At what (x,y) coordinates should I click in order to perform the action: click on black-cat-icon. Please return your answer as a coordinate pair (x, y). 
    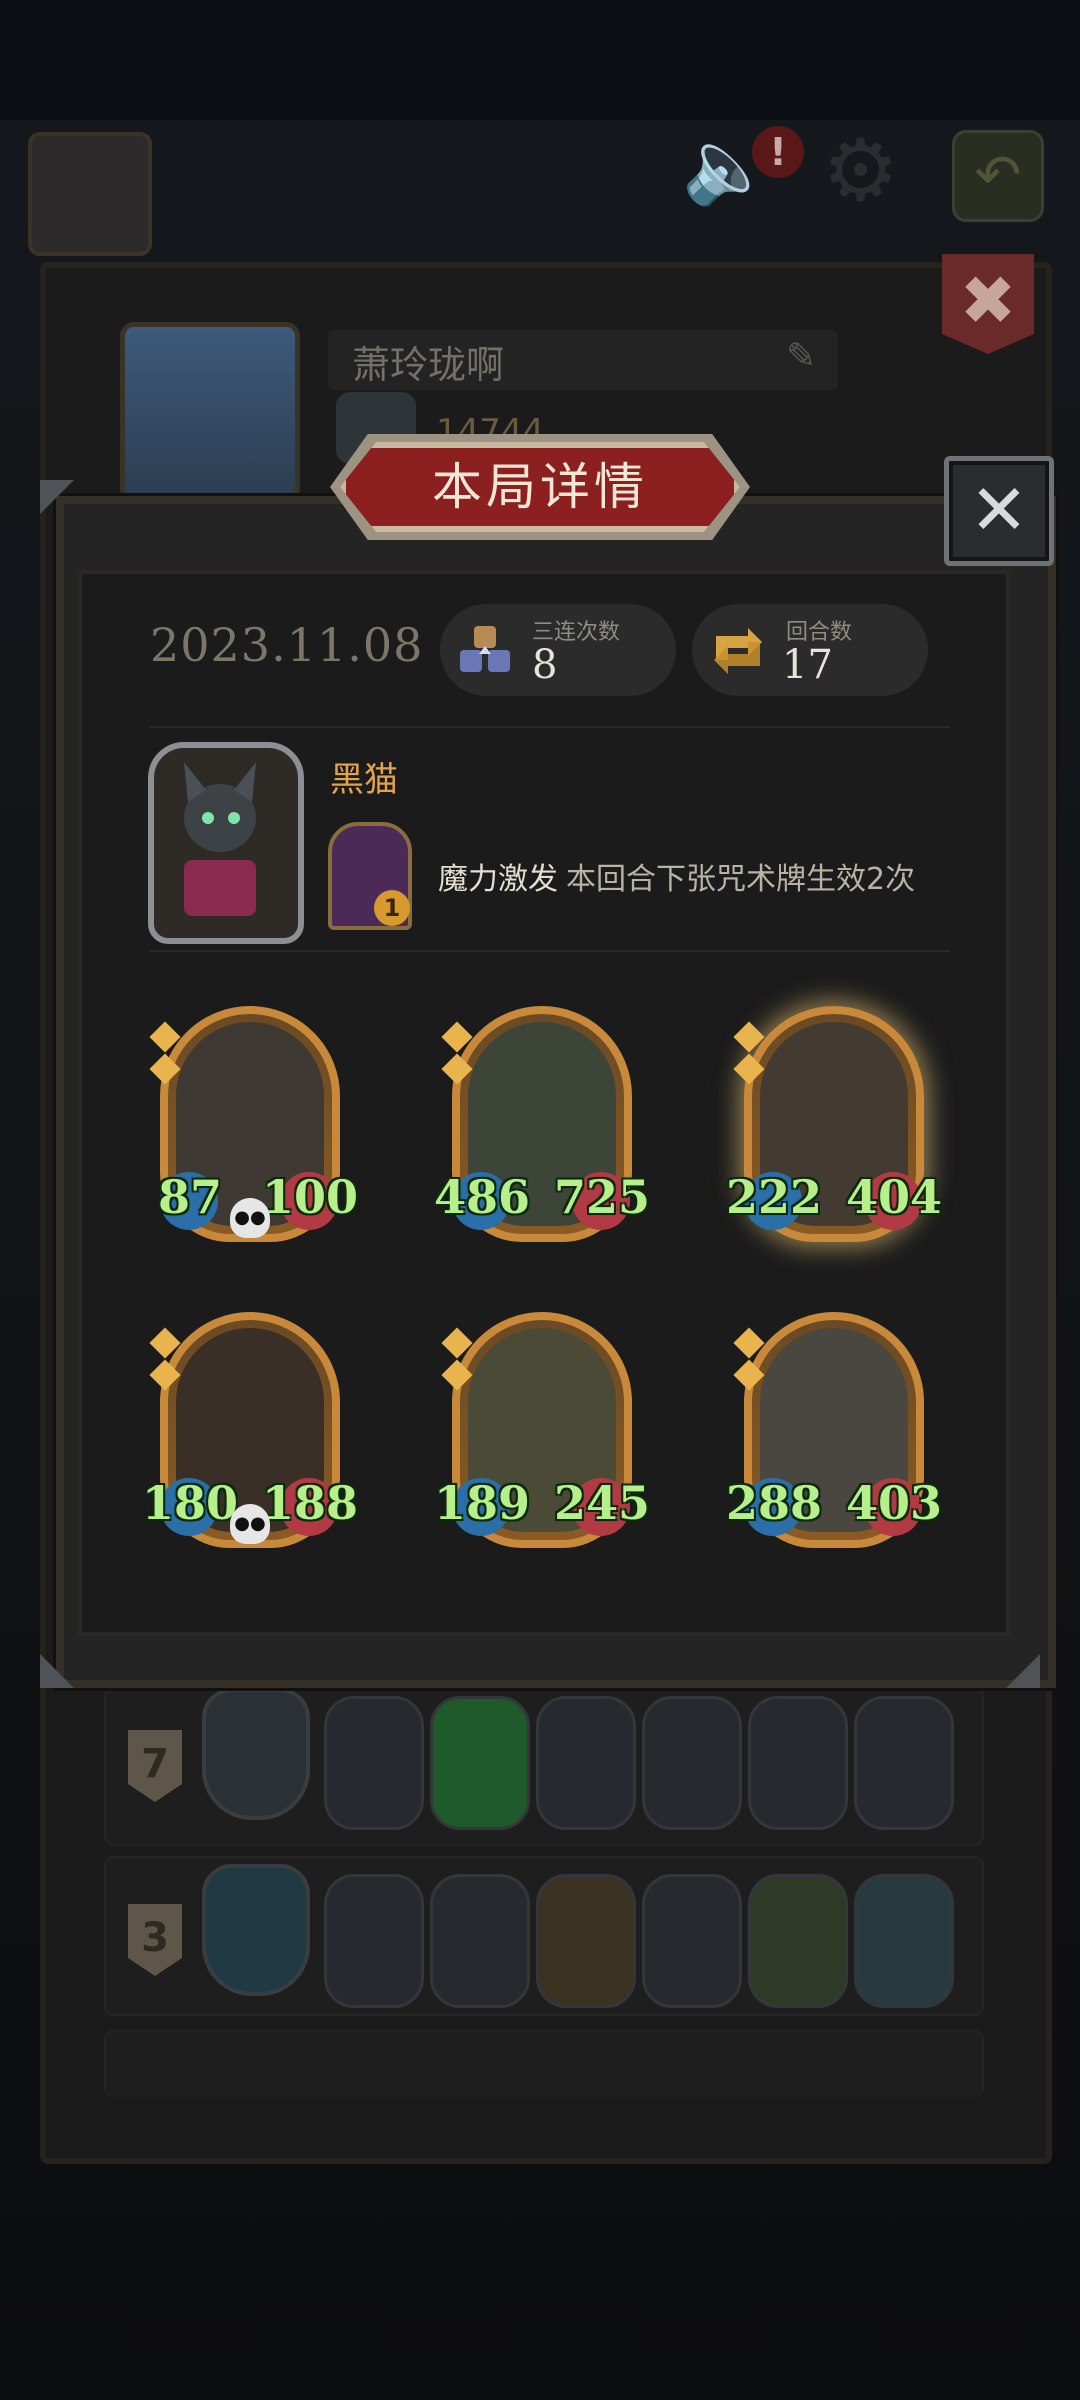
    Looking at the image, I should click on (220, 839).